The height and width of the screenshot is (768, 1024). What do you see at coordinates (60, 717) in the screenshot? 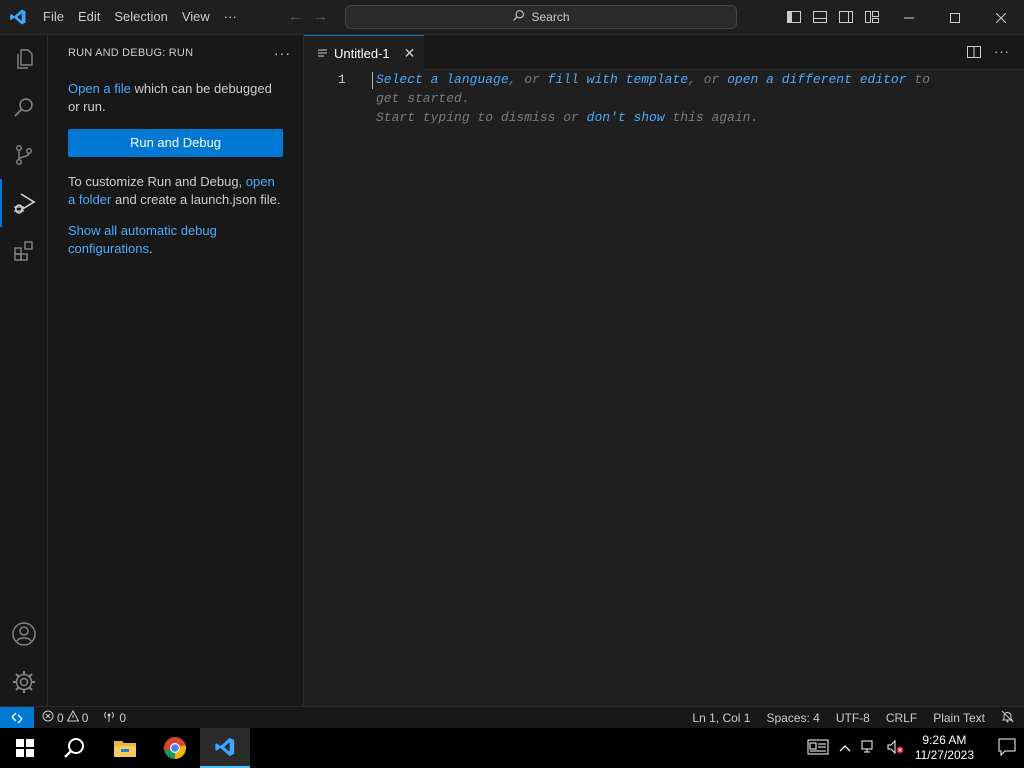
I see `error-count: 0` at bounding box center [60, 717].